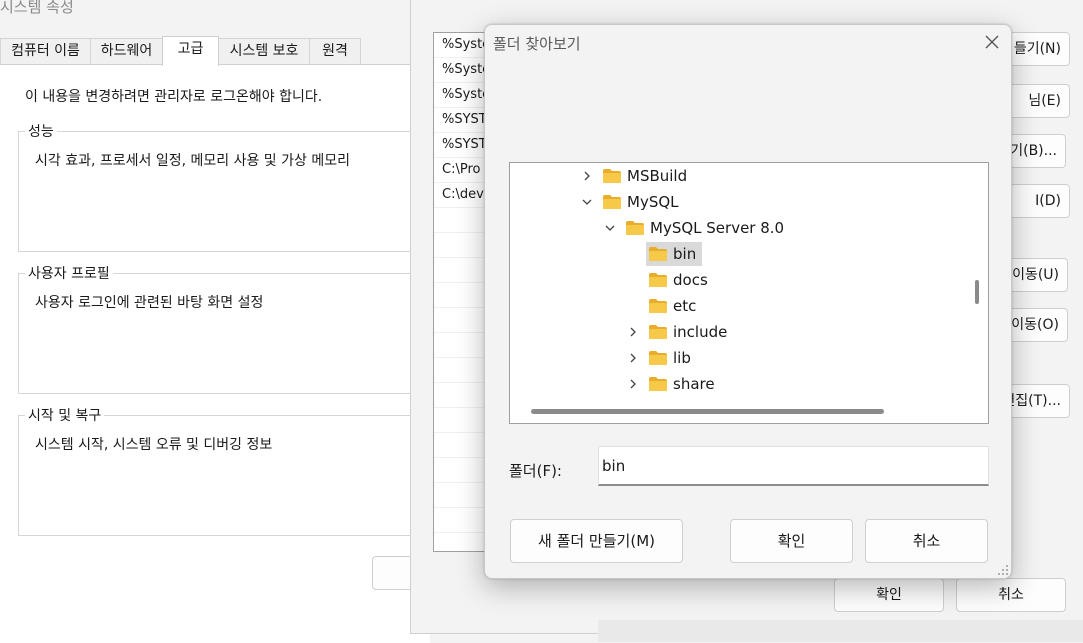 This screenshot has height=643, width=1083. Describe the element at coordinates (700, 332) in the screenshot. I see `tree-node-label: include` at that location.